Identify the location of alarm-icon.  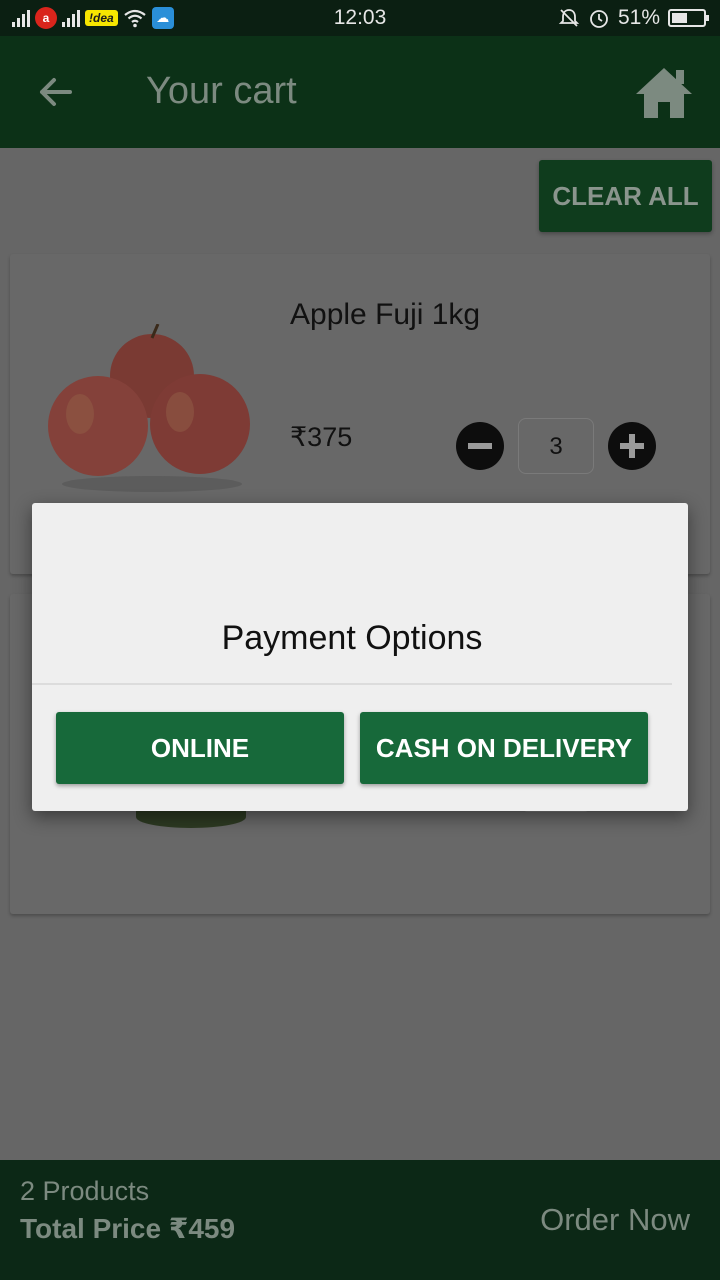
(599, 19).